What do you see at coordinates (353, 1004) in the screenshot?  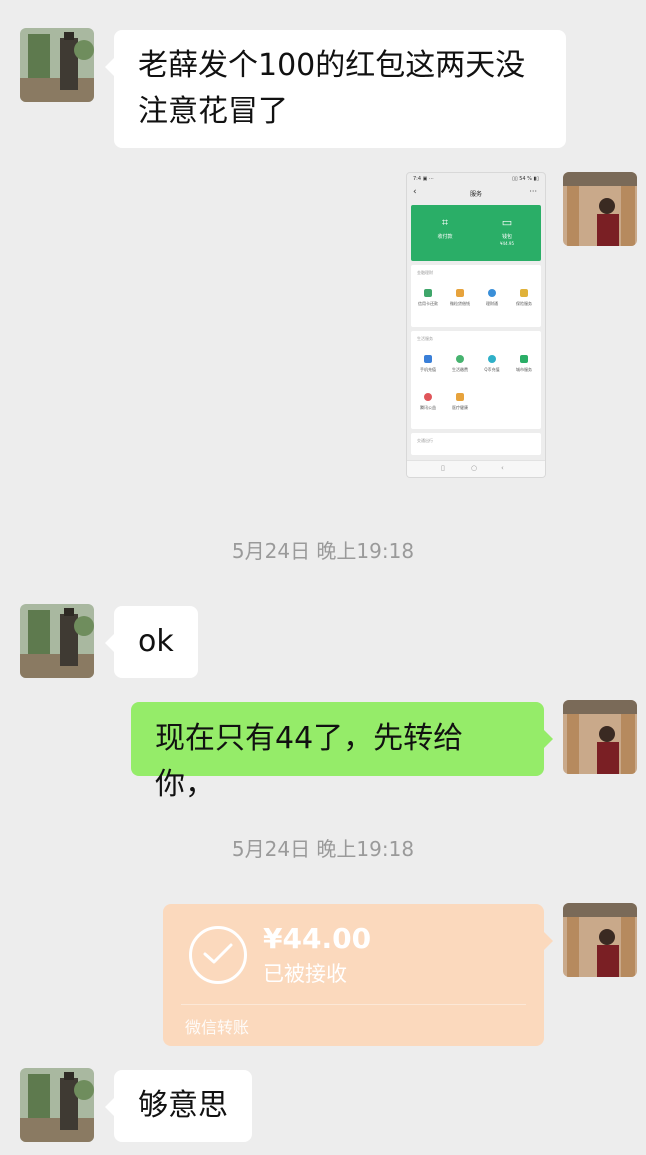 I see `transfer-divider` at bounding box center [353, 1004].